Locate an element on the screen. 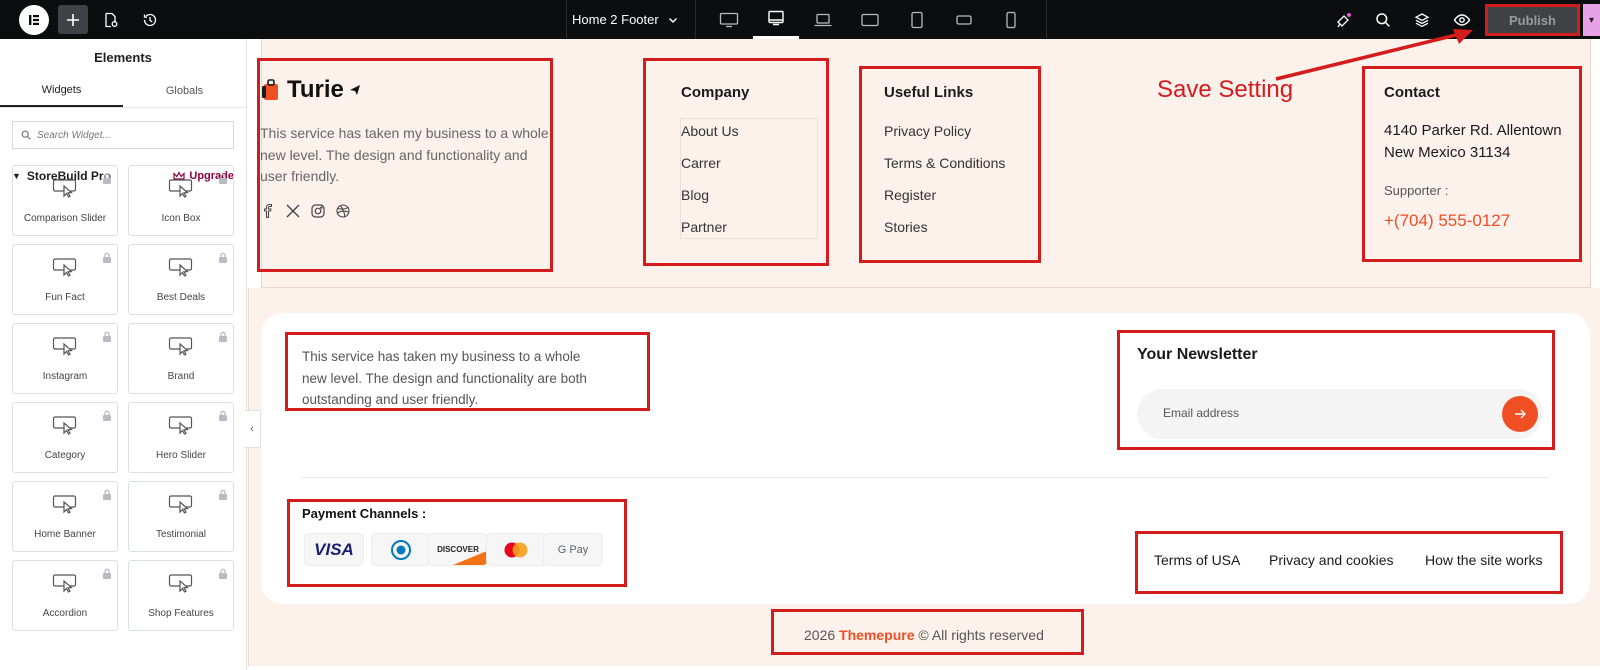 This screenshot has height=670, width=1600. widget-label: Icon Box is located at coordinates (181, 218).